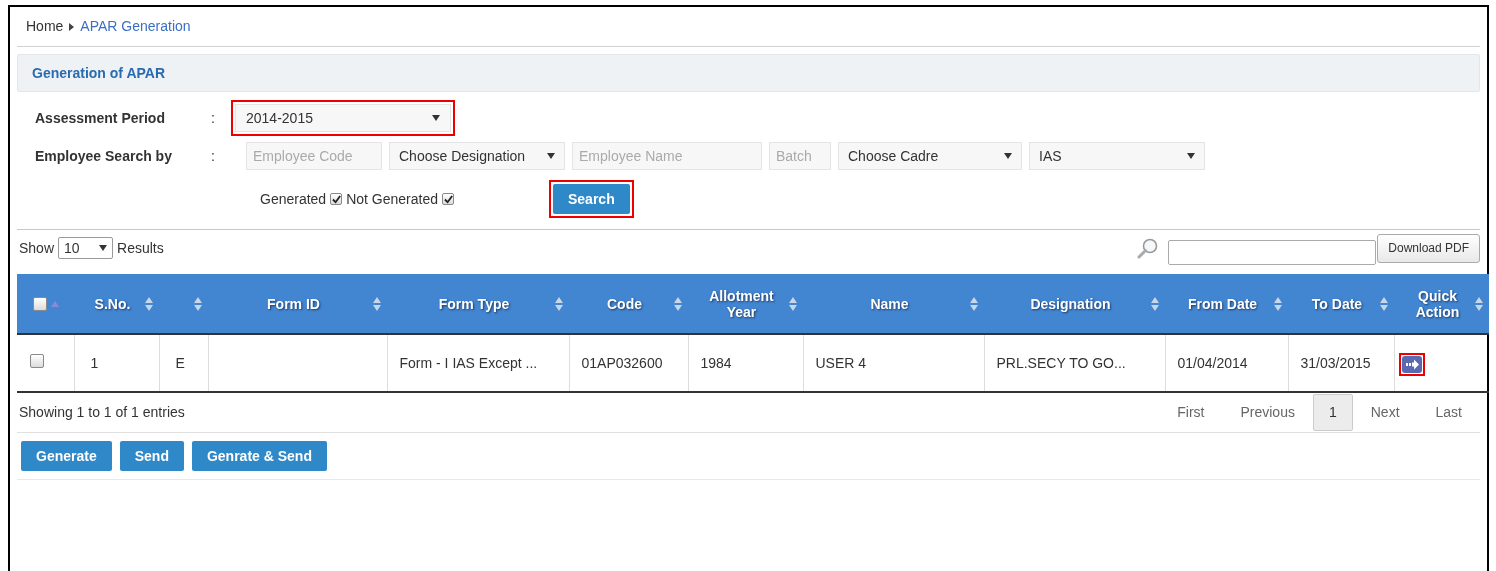 The height and width of the screenshot is (571, 1496). Describe the element at coordinates (800, 156) in the screenshot. I see `text-field: Batch` at that location.